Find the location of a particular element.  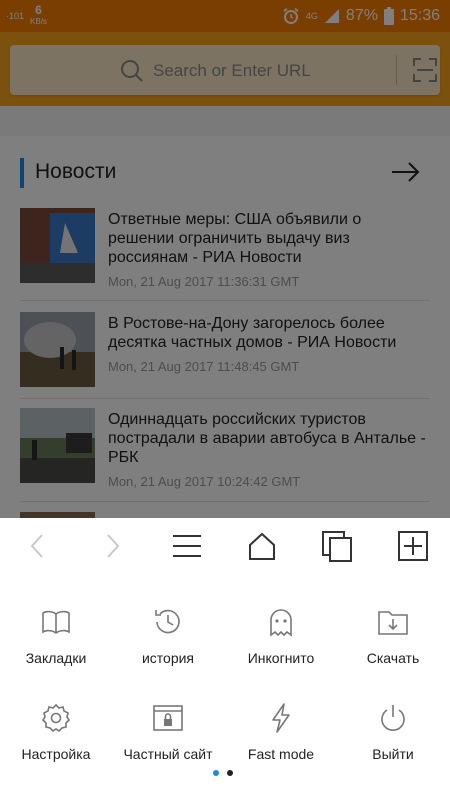

power-icon is located at coordinates (393, 718).